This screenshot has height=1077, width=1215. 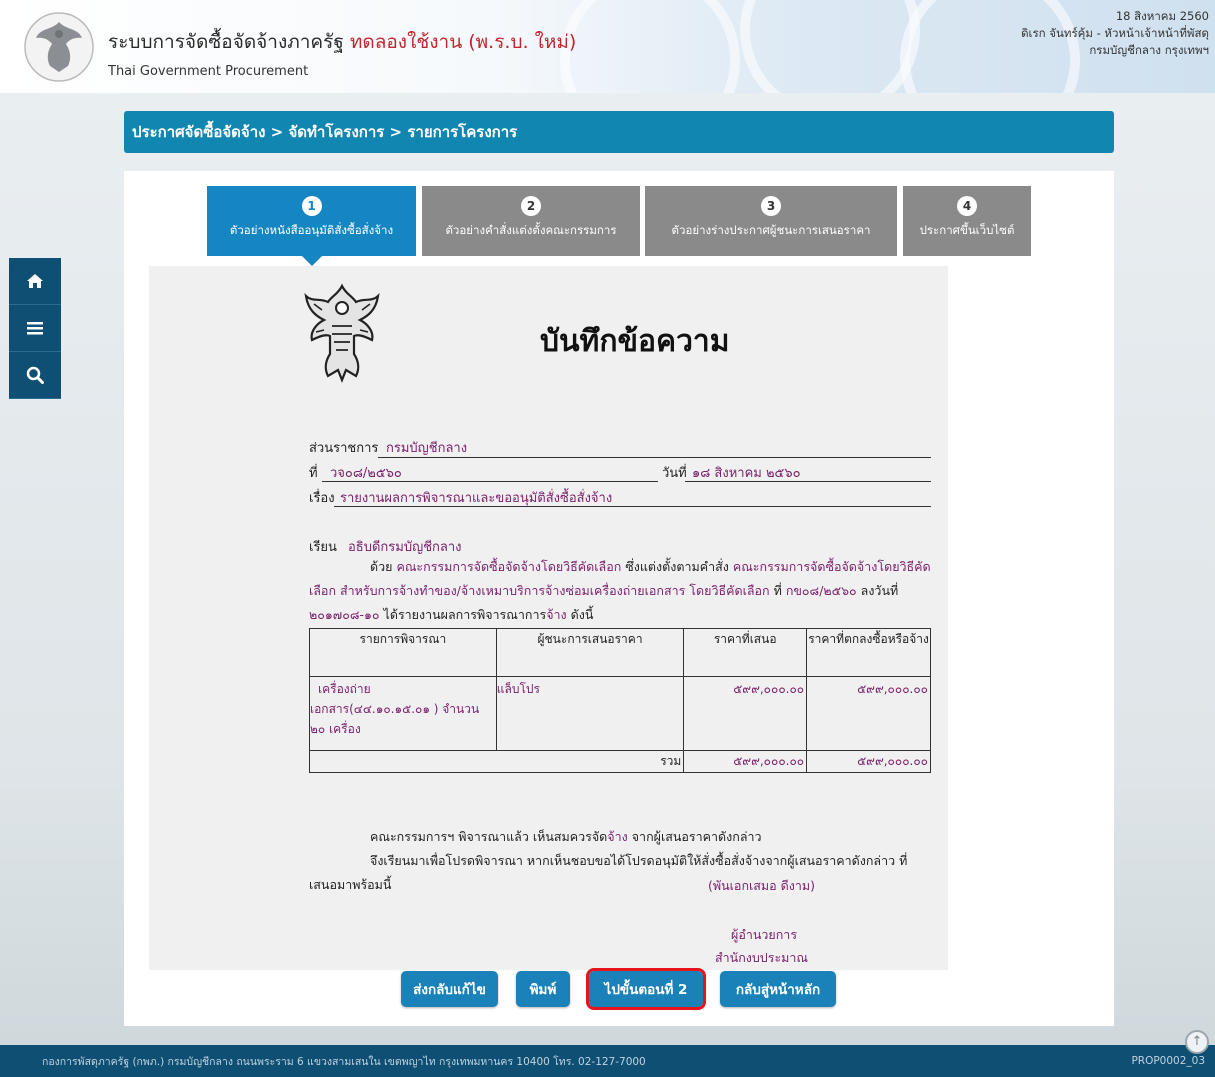 I want to click on active-step-pointer, so click(x=311, y=261).